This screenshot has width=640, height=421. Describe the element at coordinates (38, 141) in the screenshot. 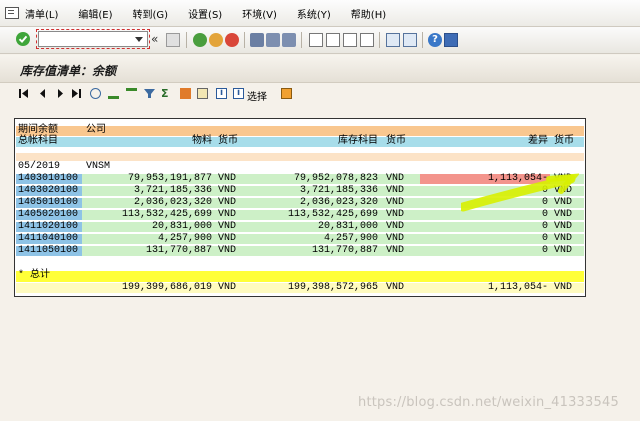

I see `header-gl-account: 总帐科目` at that location.